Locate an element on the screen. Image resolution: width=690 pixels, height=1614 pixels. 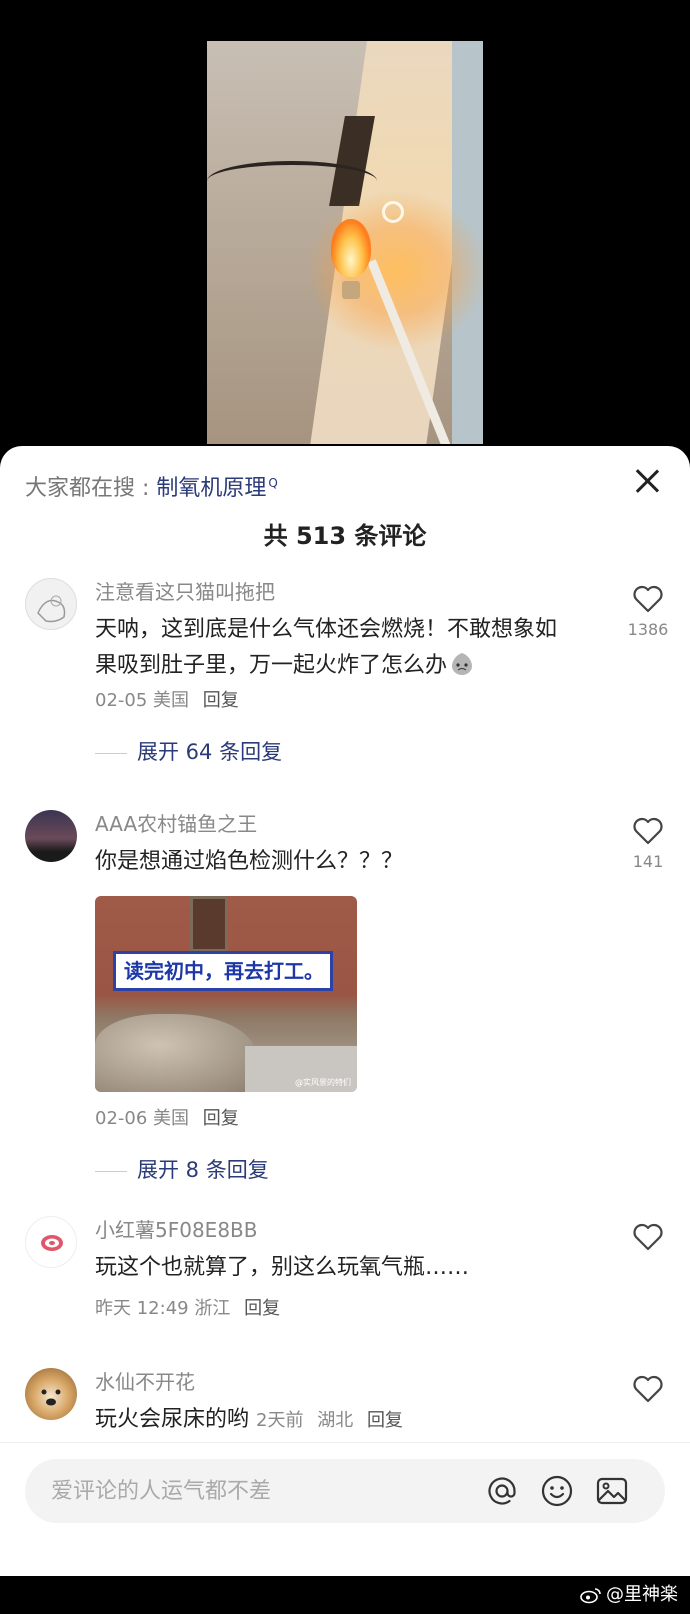
comment-text: 玩火会尿床的哟 2天前 湖北 回复 is located at coordinates (249, 1419).